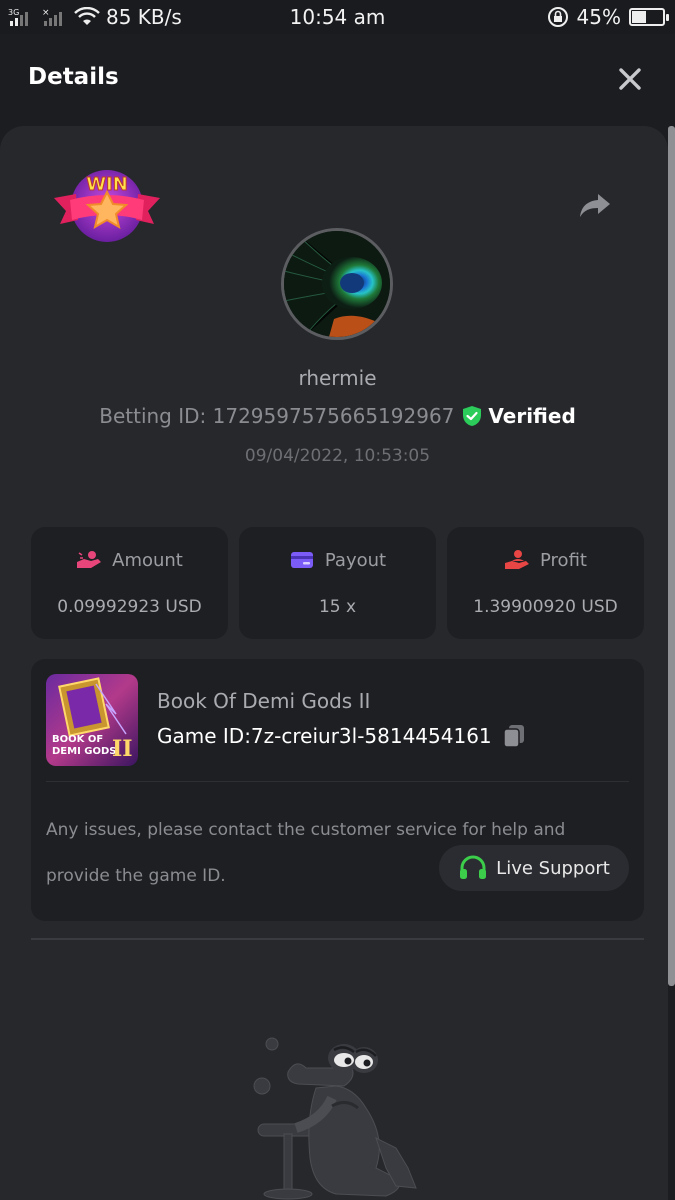 The image size is (675, 1200). I want to click on stat-profit-value: 1.39900920 USD, so click(545, 607).